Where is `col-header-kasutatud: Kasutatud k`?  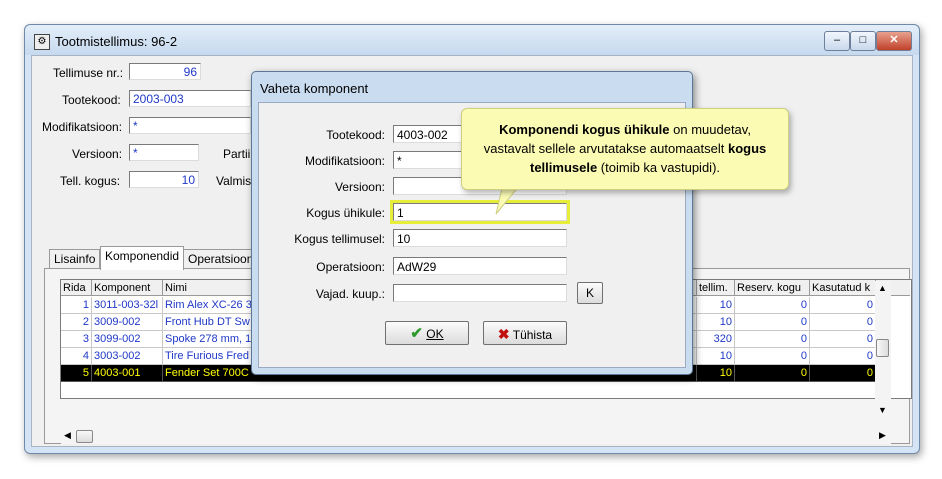 col-header-kasutatud: Kasutatud k is located at coordinates (843, 288).